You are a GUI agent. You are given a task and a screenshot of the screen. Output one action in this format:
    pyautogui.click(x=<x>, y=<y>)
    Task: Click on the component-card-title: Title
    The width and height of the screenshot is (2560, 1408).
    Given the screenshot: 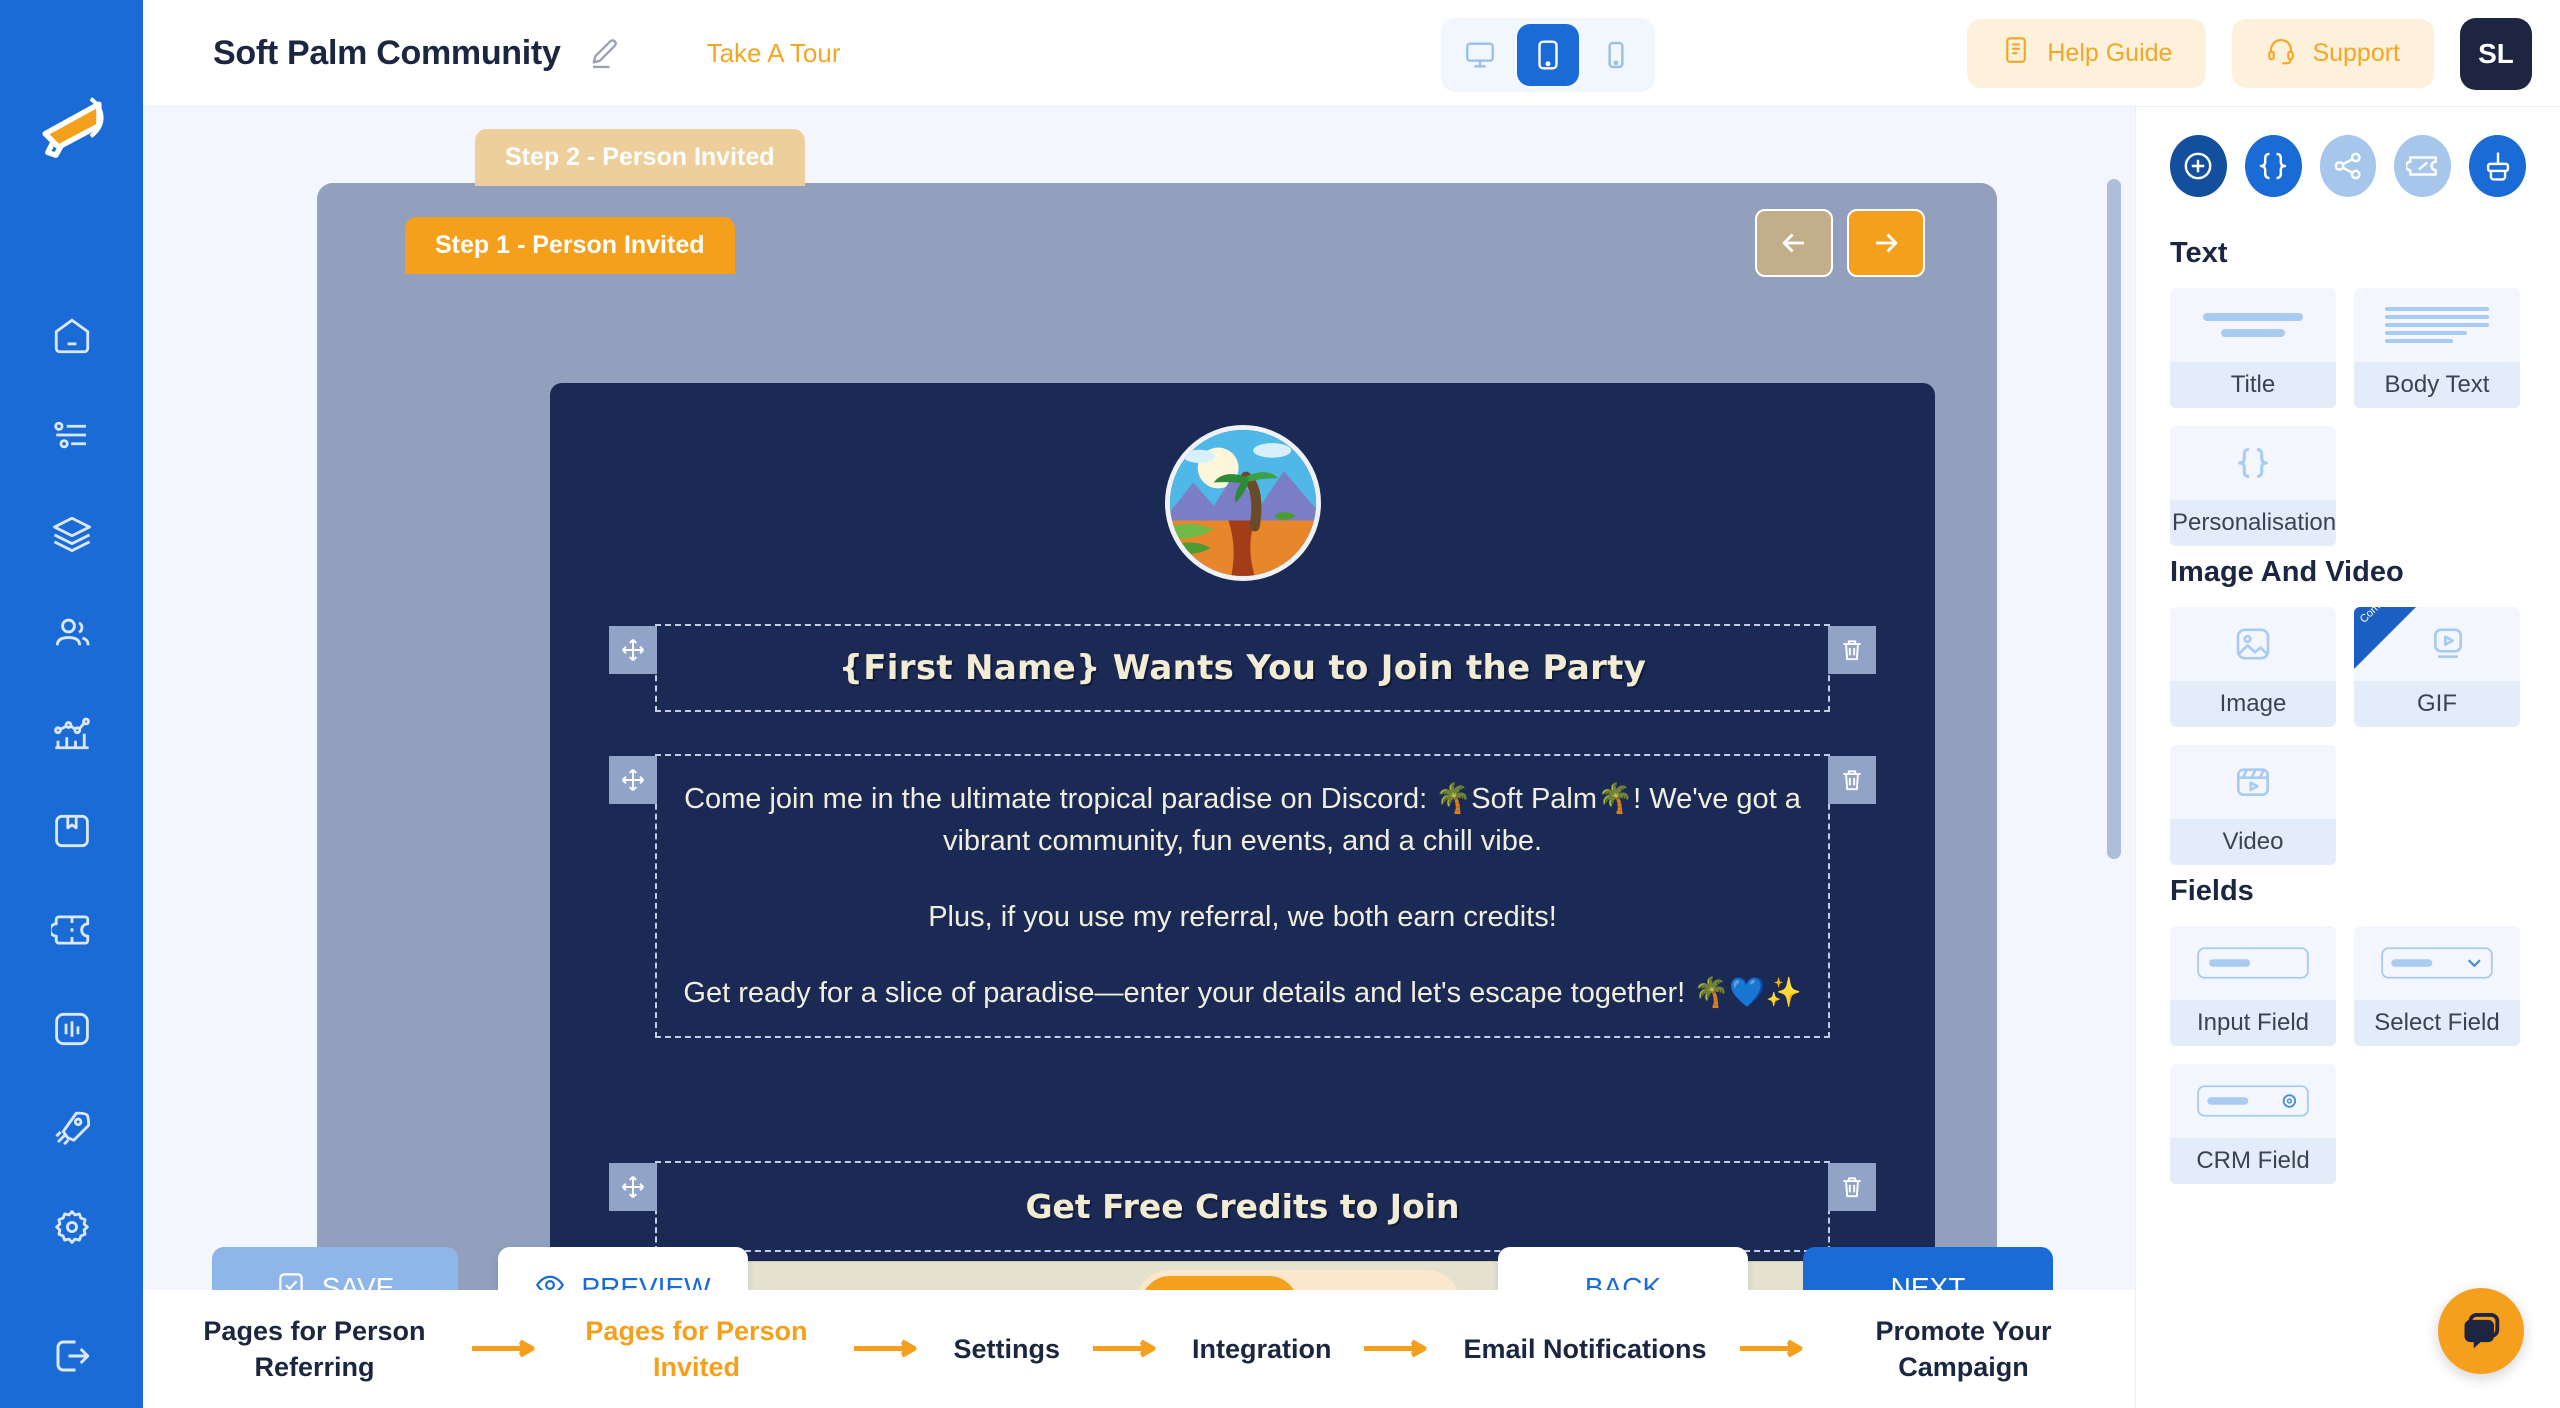 What is the action you would take?
    pyautogui.click(x=2253, y=348)
    